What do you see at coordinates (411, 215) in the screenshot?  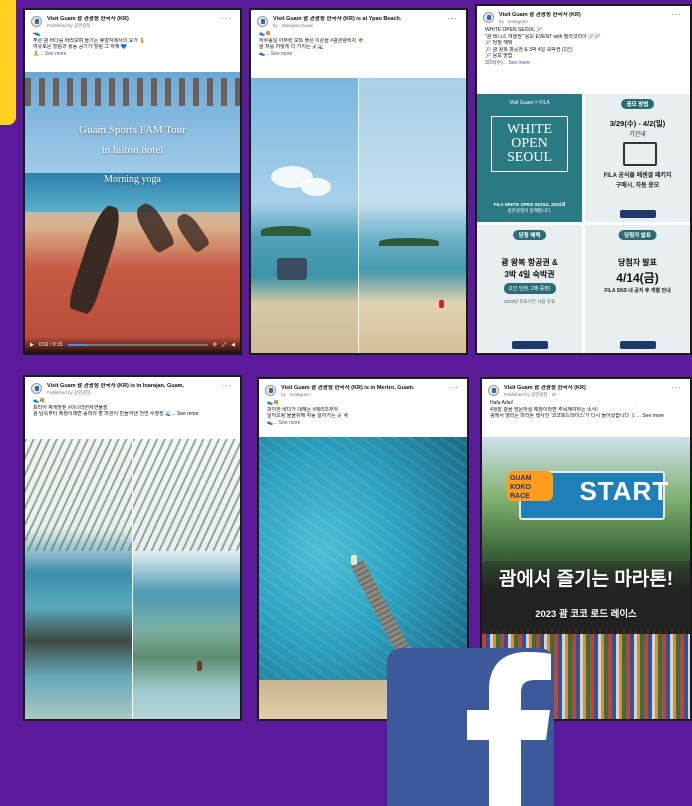 I see `beach-photo-right` at bounding box center [411, 215].